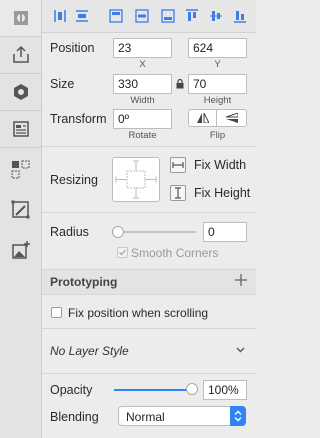 This screenshot has height=438, width=320. Describe the element at coordinates (138, 313) in the screenshot. I see `fix-position-label: Fix position when scrolling` at that location.